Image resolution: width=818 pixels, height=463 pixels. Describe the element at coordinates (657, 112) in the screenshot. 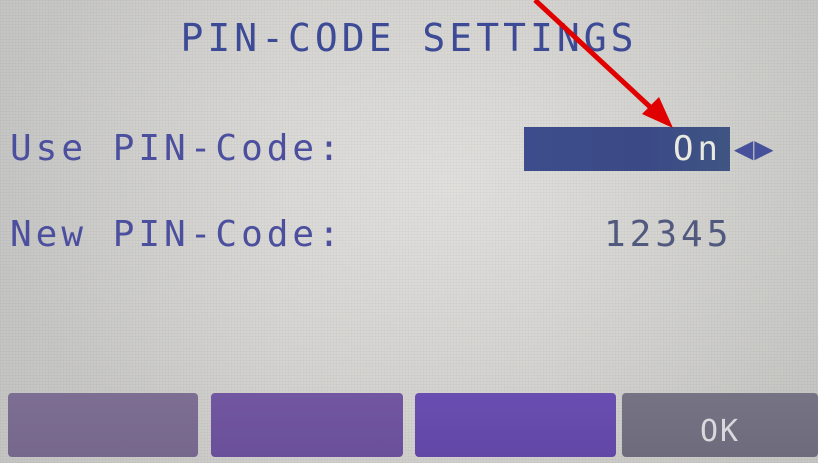

I see `annotation-arrow-head-icon` at that location.